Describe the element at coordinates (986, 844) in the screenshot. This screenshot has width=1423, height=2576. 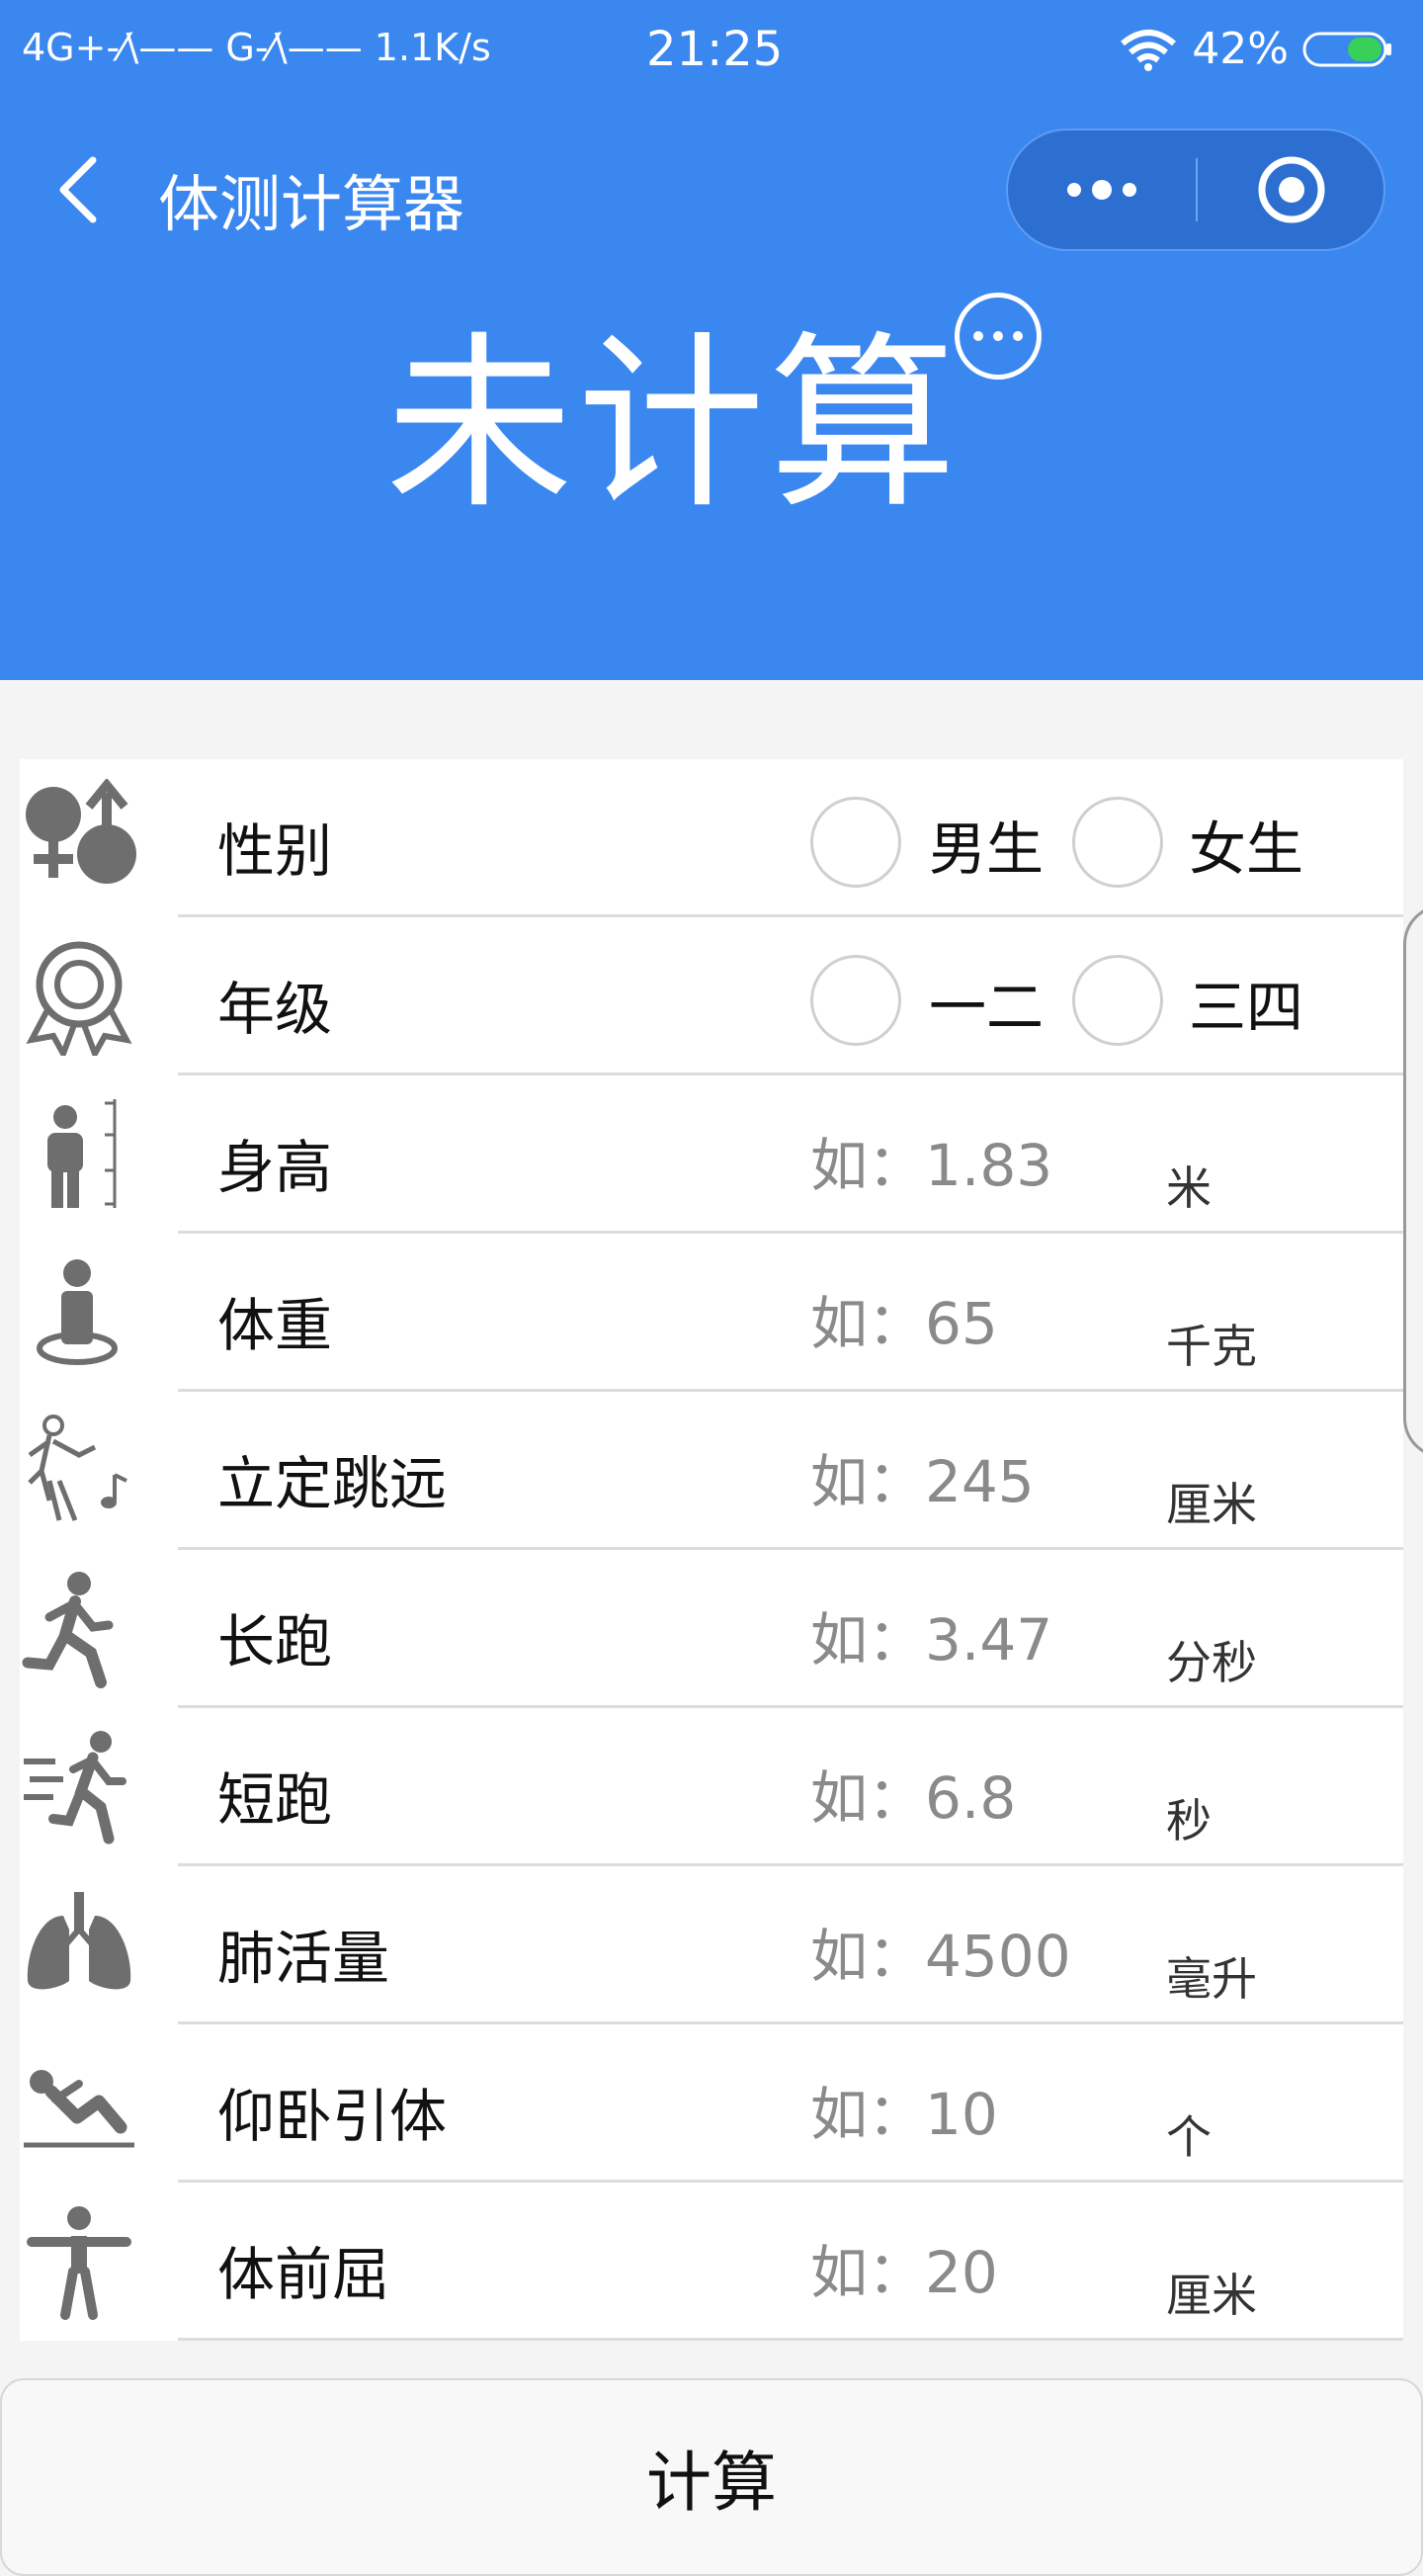
I see `gender-male-label: 男生` at that location.